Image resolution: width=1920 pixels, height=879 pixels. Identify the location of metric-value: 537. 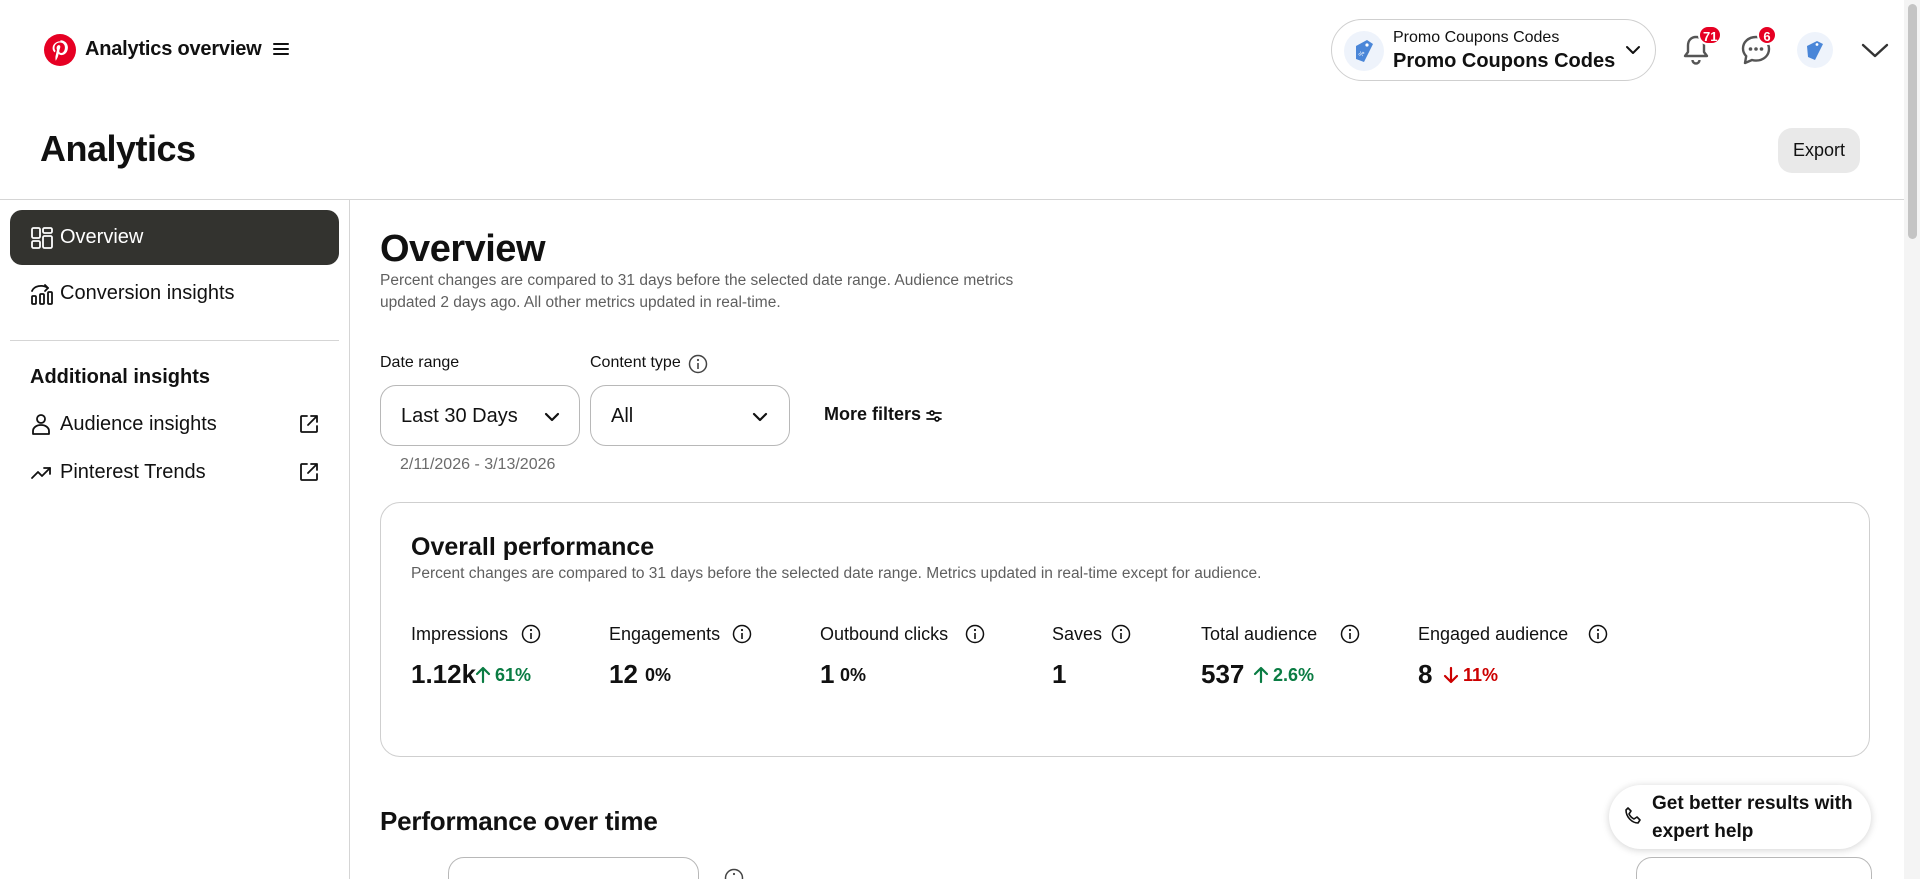
(1223, 674).